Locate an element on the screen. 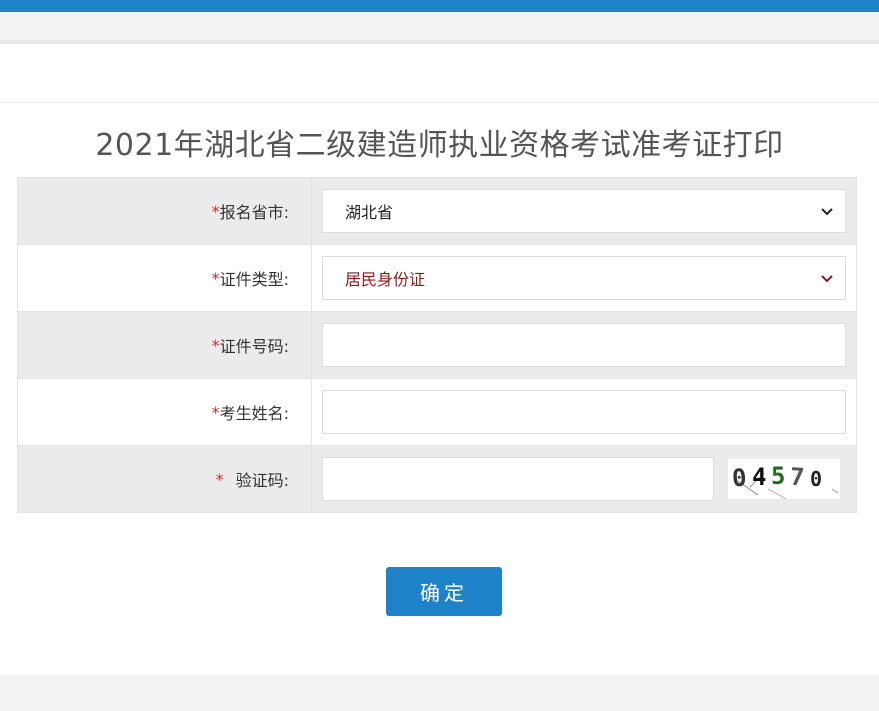 The image size is (879, 711). name-label: 考生姓名: is located at coordinates (254, 413).